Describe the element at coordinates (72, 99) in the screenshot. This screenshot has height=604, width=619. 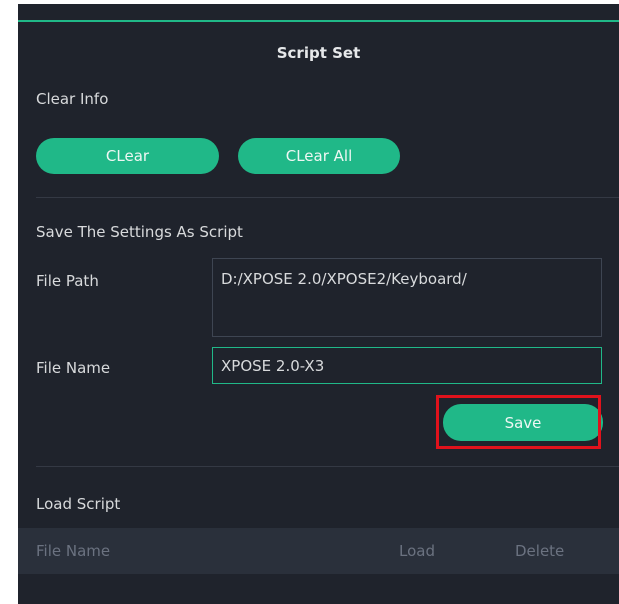
I see `clear-info-label: Clear Info` at that location.